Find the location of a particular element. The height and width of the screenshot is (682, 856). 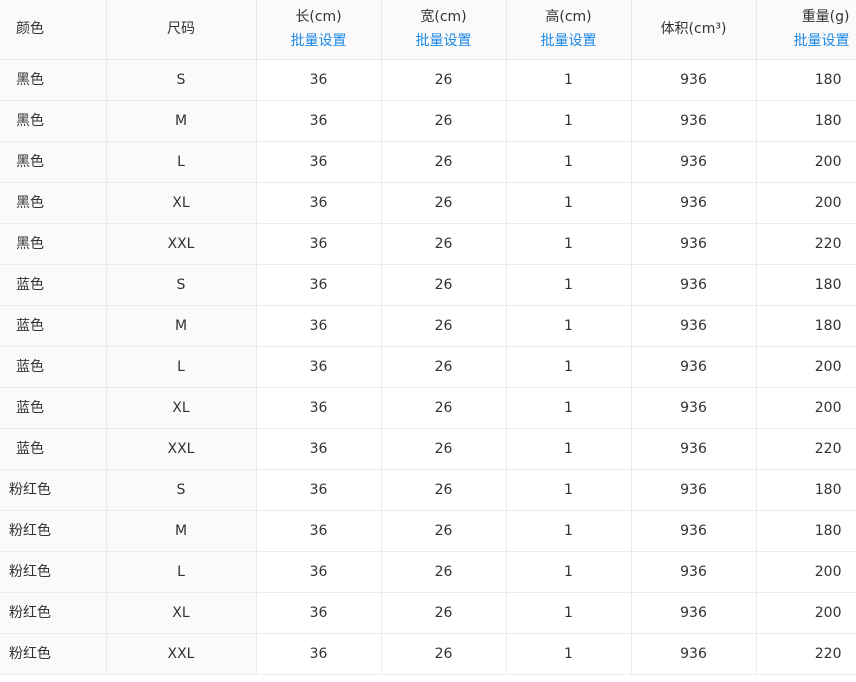

cell-size: S is located at coordinates (181, 490).